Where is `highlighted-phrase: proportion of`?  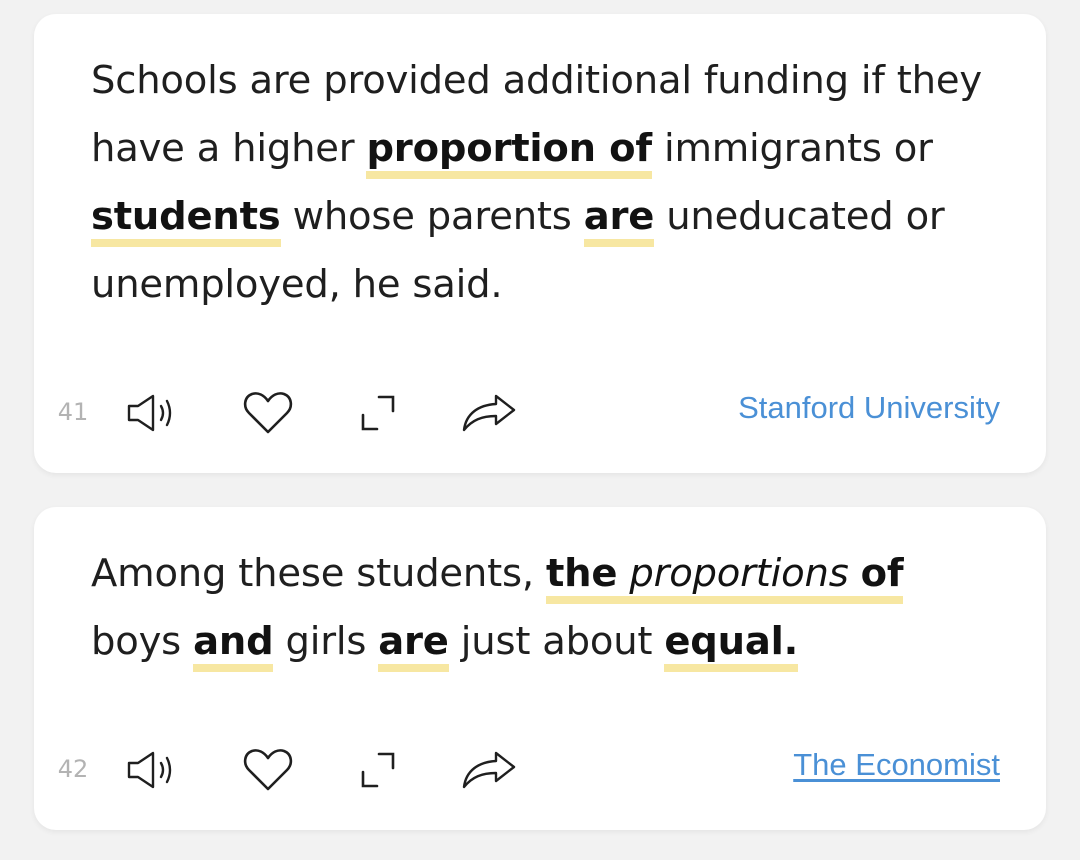
highlighted-phrase: proportion of is located at coordinates (509, 154).